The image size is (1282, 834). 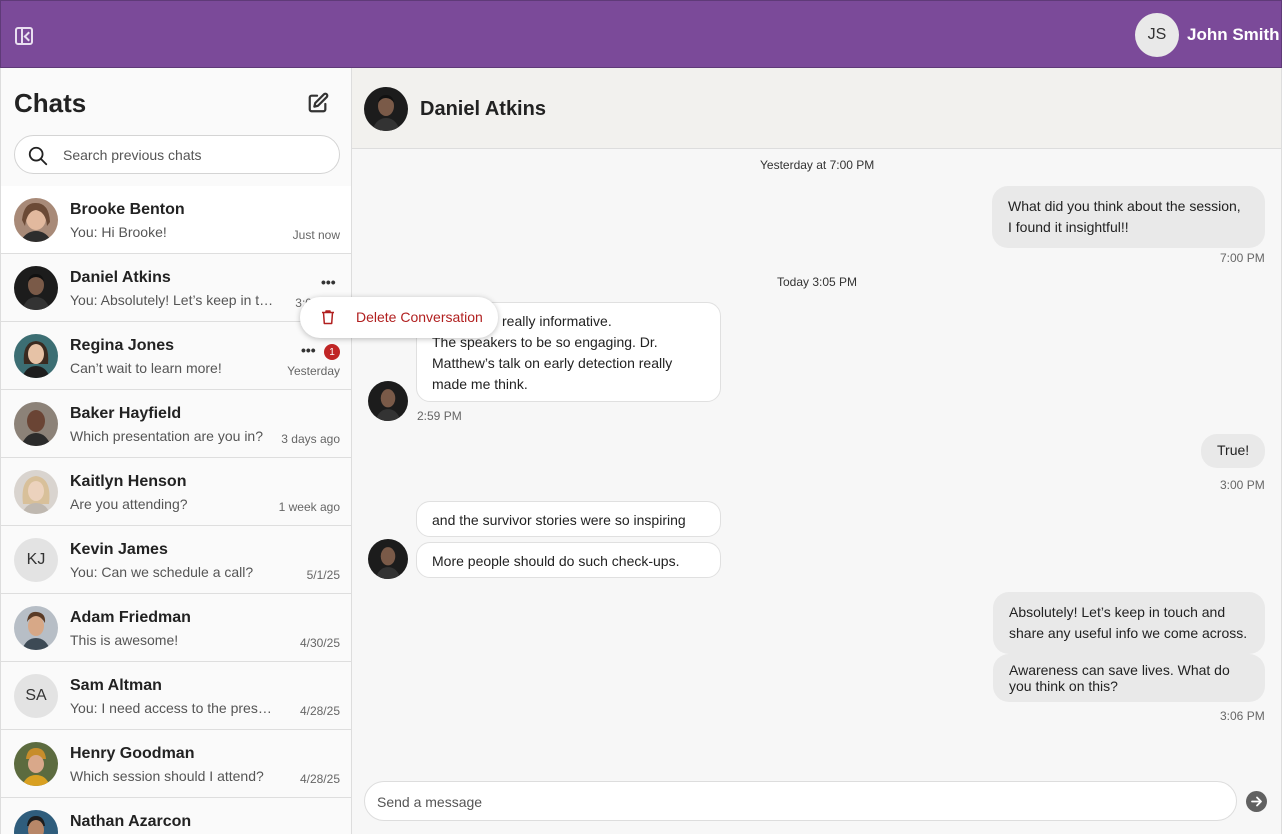 I want to click on contact-name: Daniel Atkins, so click(x=483, y=109).